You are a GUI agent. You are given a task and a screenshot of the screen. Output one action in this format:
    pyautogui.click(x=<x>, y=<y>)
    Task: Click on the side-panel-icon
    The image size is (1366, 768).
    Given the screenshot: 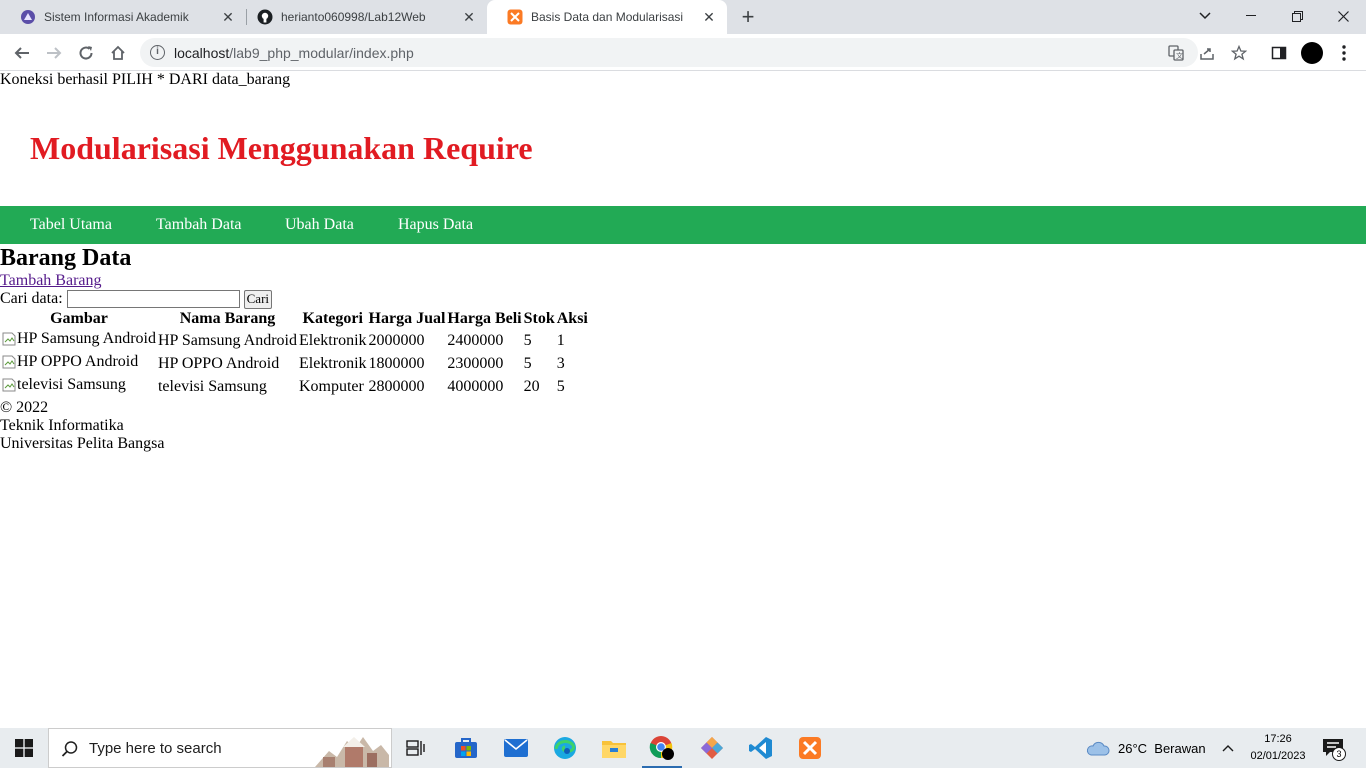 What is the action you would take?
    pyautogui.click(x=1279, y=53)
    